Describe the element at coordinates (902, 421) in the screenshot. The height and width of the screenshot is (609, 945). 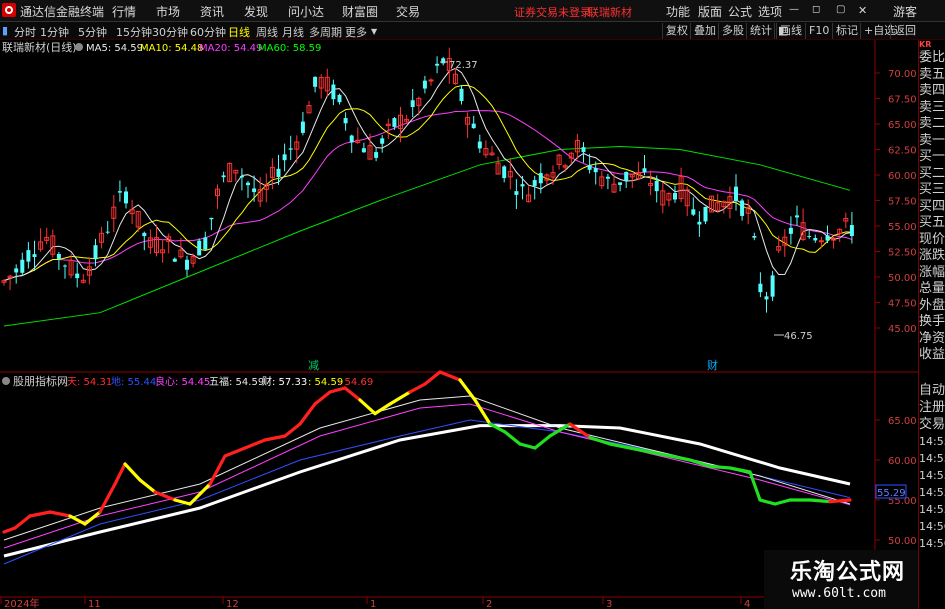
I see `ind-tick-label: 65.00` at that location.